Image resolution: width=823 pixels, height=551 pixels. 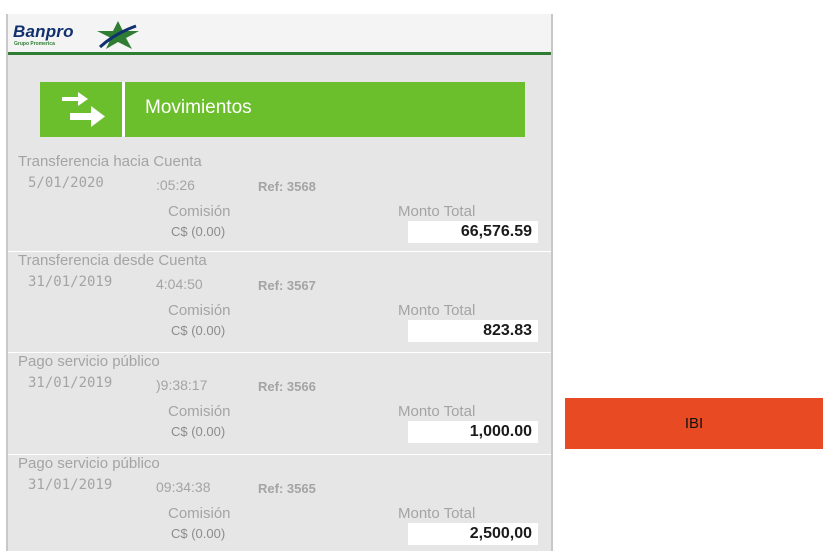 I want to click on transaction-time: 4:04:50, so click(x=179, y=284).